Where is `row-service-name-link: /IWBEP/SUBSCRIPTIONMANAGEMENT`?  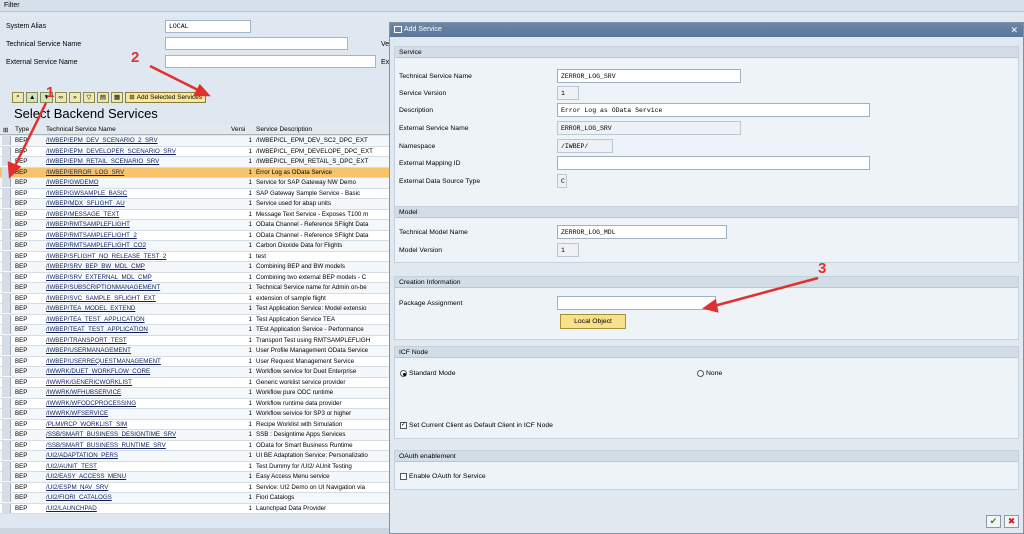 row-service-name-link: /IWBEP/SUBSCRIPTIONMANAGEMENT is located at coordinates (137, 287).